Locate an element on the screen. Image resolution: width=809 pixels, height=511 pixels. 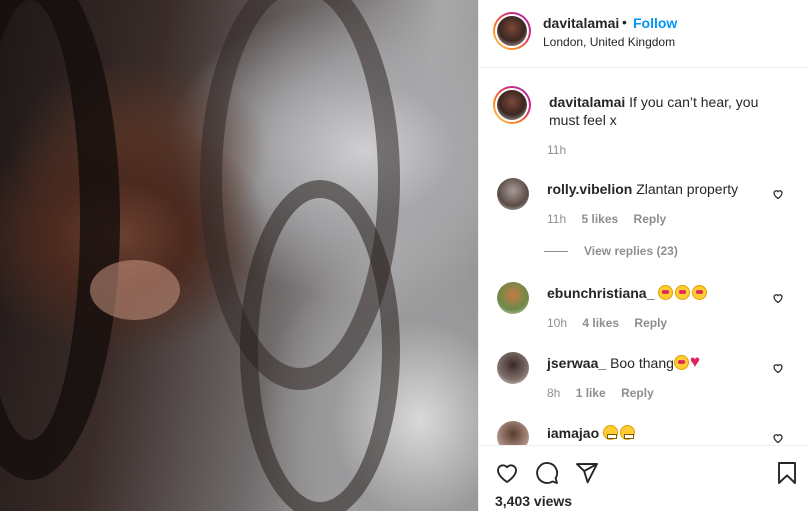
comment-meta: 8h 1 like Reply is located at coordinates (606, 393).